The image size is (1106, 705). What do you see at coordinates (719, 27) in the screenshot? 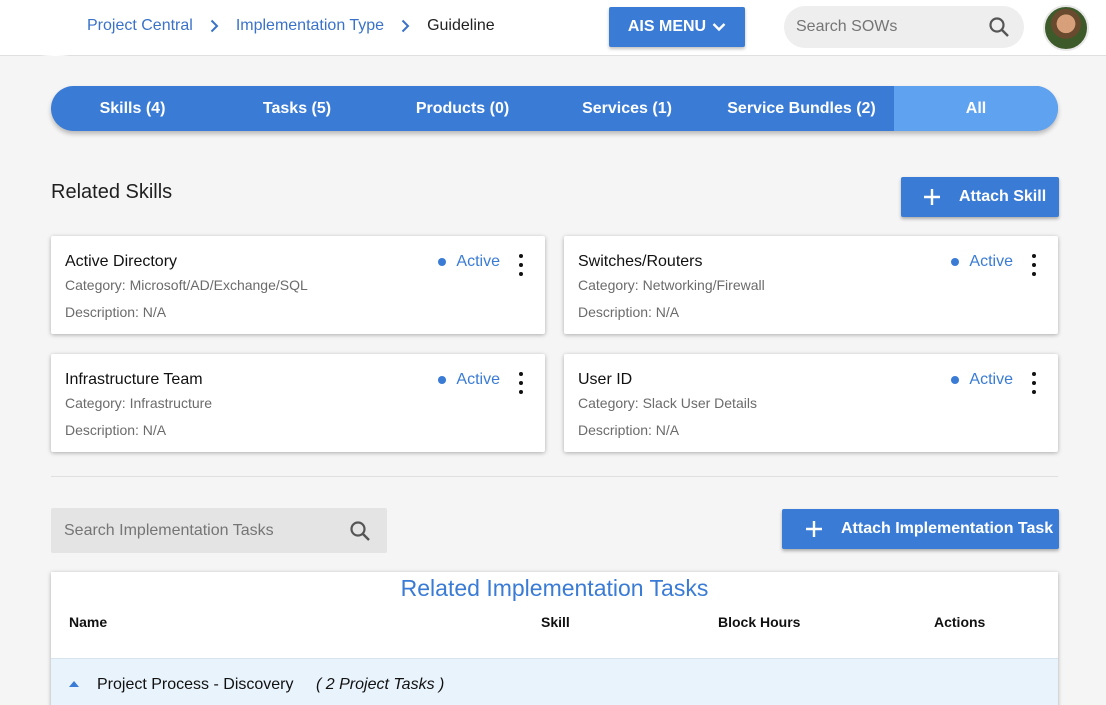
I see `chevron-down-icon` at bounding box center [719, 27].